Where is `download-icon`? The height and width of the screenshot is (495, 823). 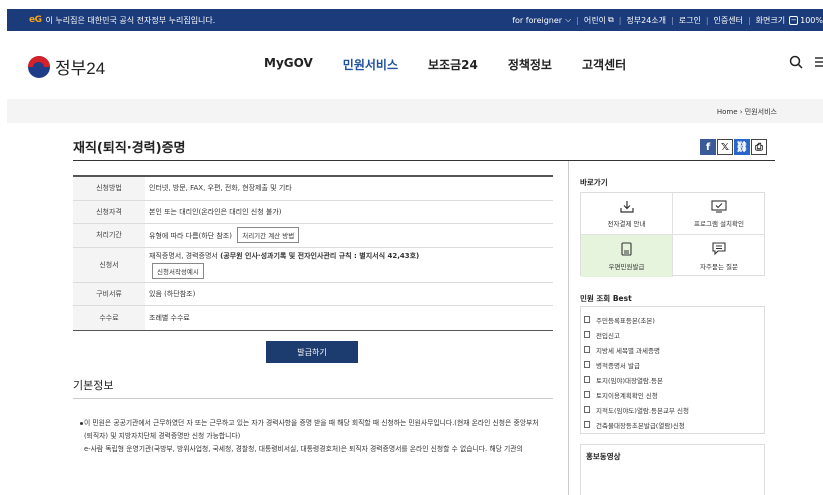 download-icon is located at coordinates (626, 207).